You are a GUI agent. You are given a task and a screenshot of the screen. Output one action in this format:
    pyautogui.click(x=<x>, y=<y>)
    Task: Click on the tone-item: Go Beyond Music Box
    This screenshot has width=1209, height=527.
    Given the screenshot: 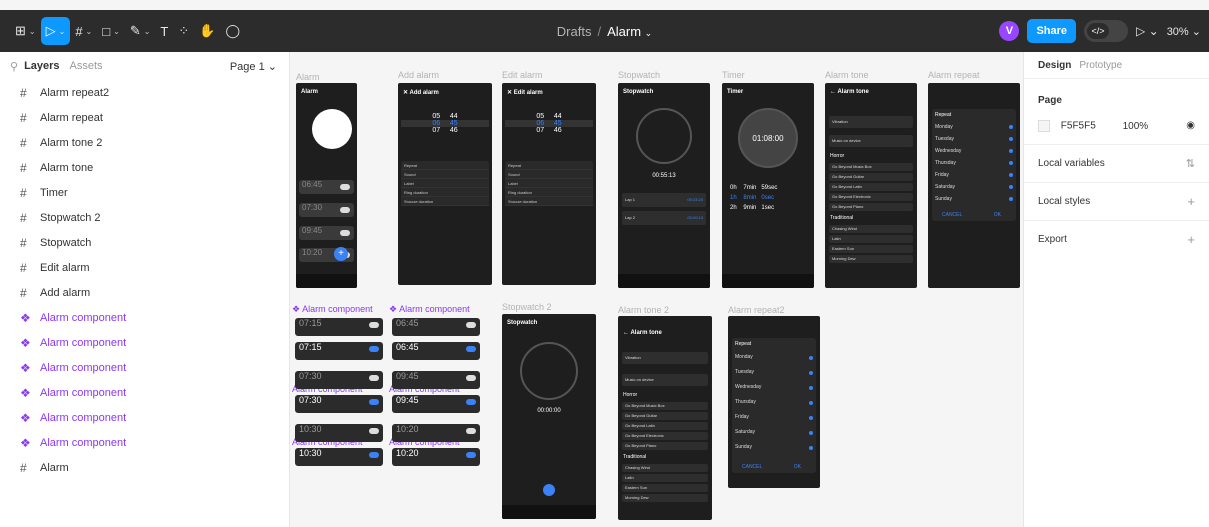 What is the action you would take?
    pyautogui.click(x=665, y=406)
    